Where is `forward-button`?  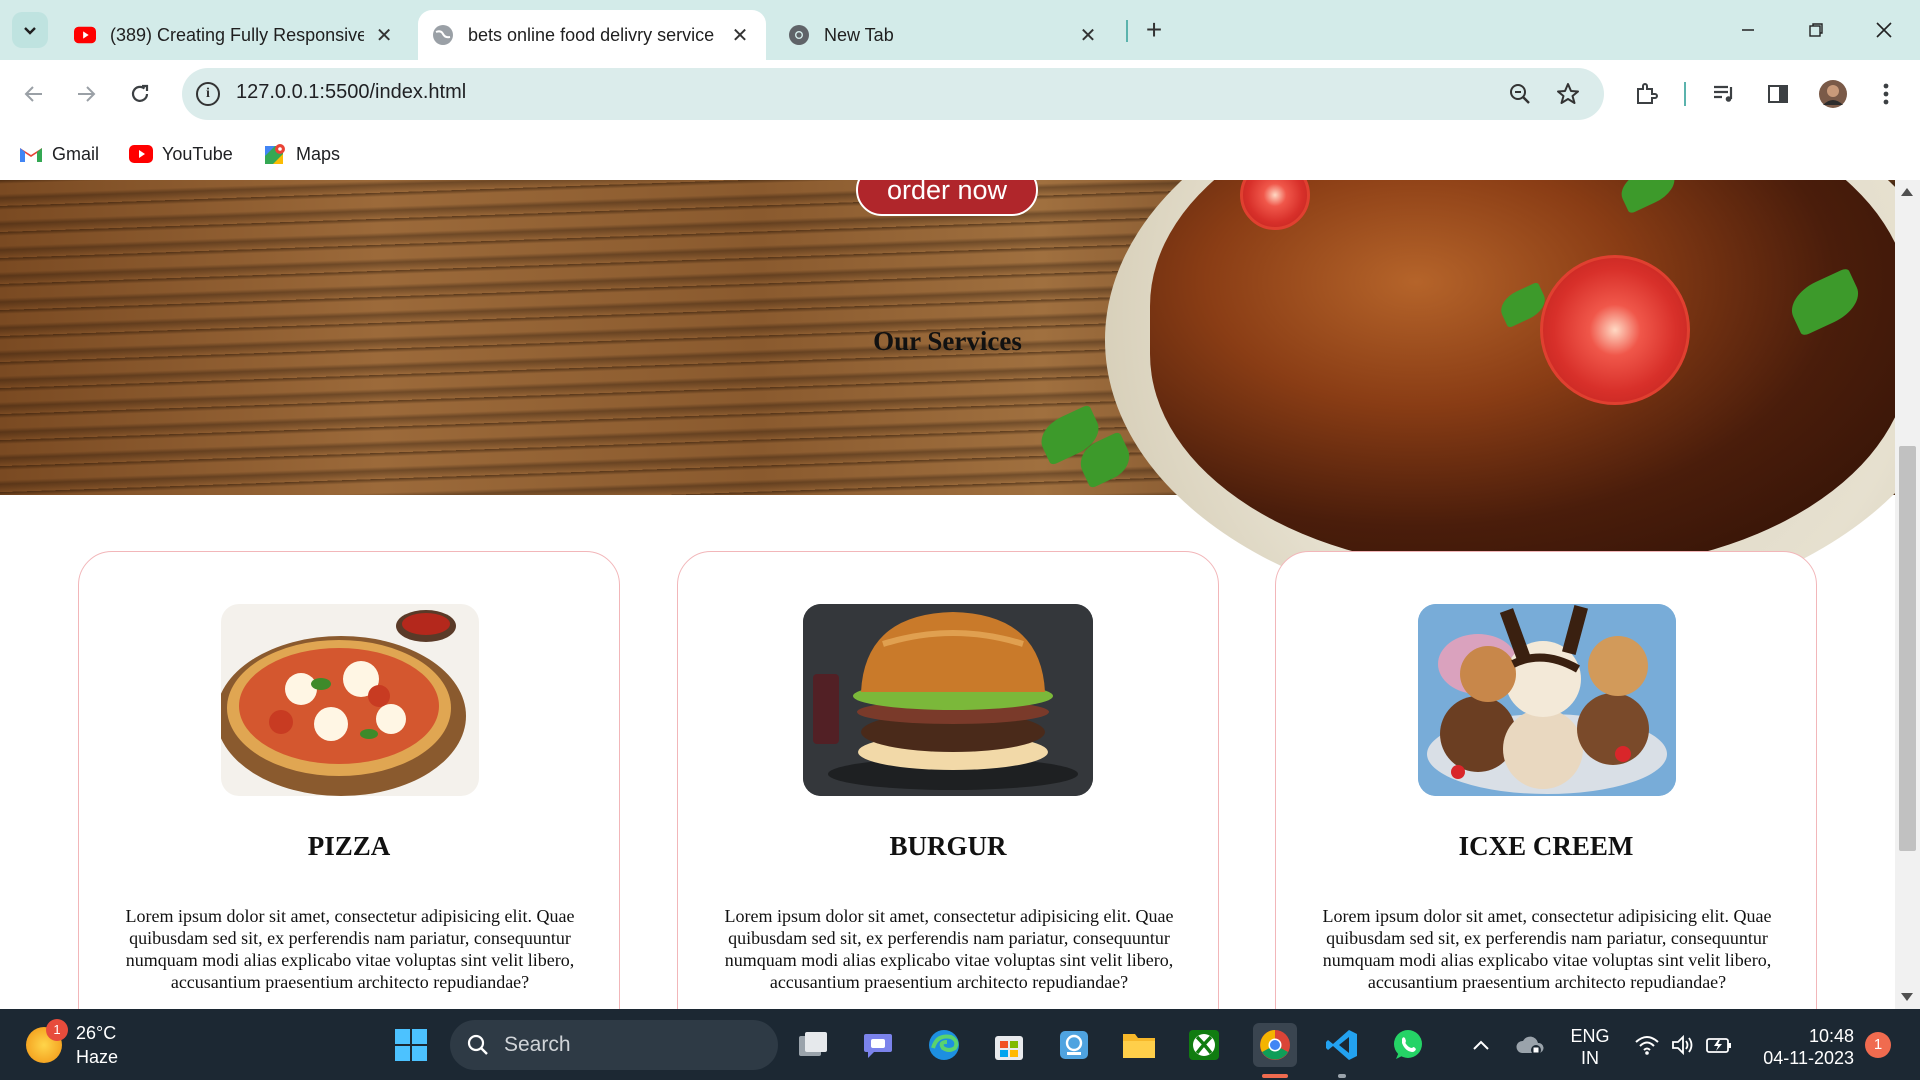
forward-button is located at coordinates (86, 94).